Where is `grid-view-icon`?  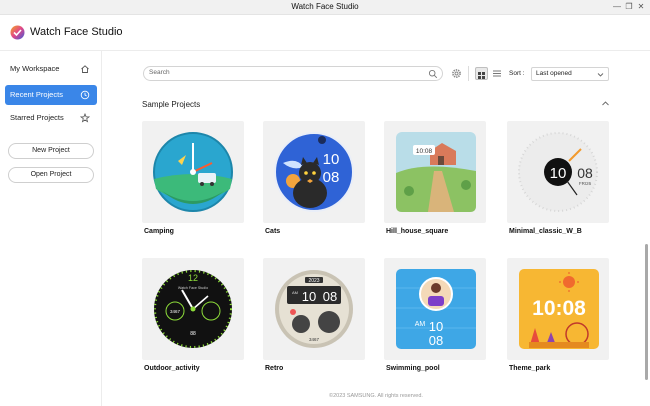
grid-view-icon is located at coordinates (481, 75).